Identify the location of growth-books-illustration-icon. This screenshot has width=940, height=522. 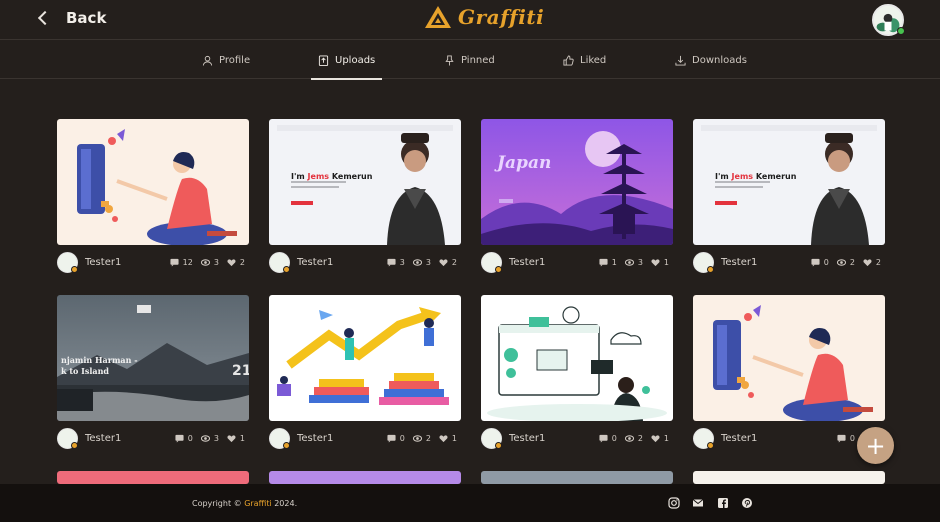
(365, 358).